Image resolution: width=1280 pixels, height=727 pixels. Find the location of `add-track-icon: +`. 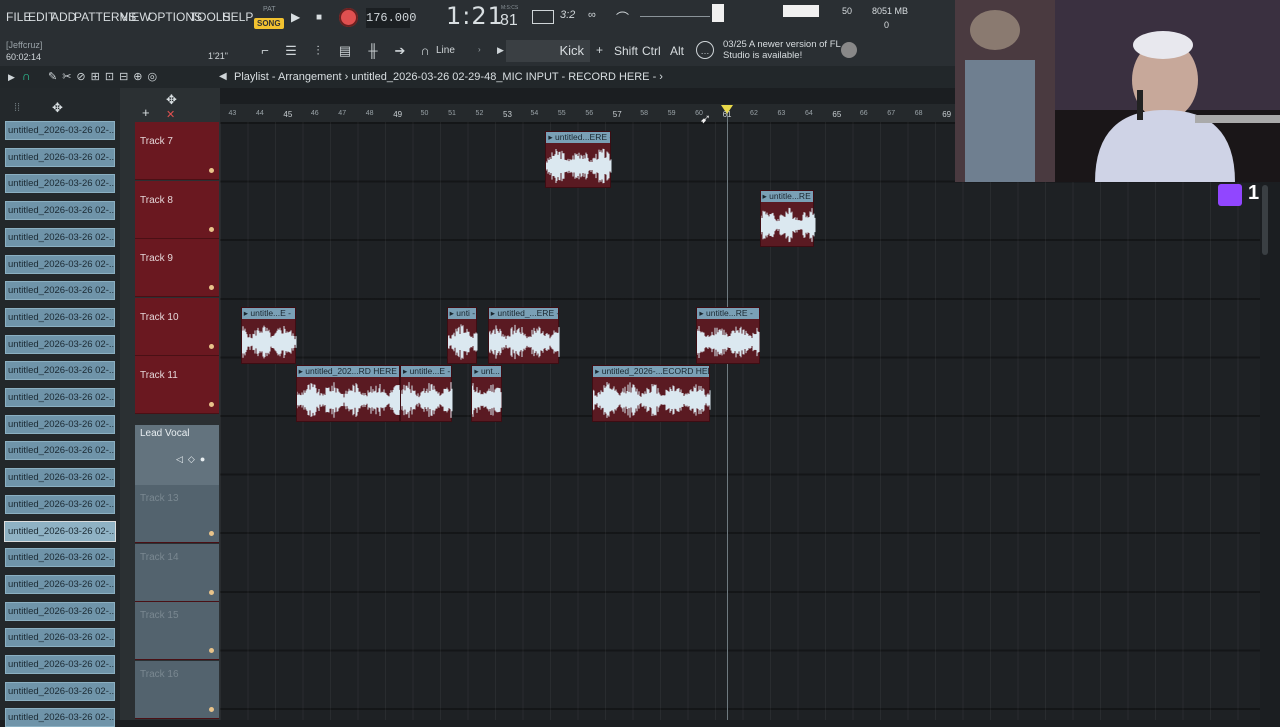

add-track-icon: + is located at coordinates (146, 112).